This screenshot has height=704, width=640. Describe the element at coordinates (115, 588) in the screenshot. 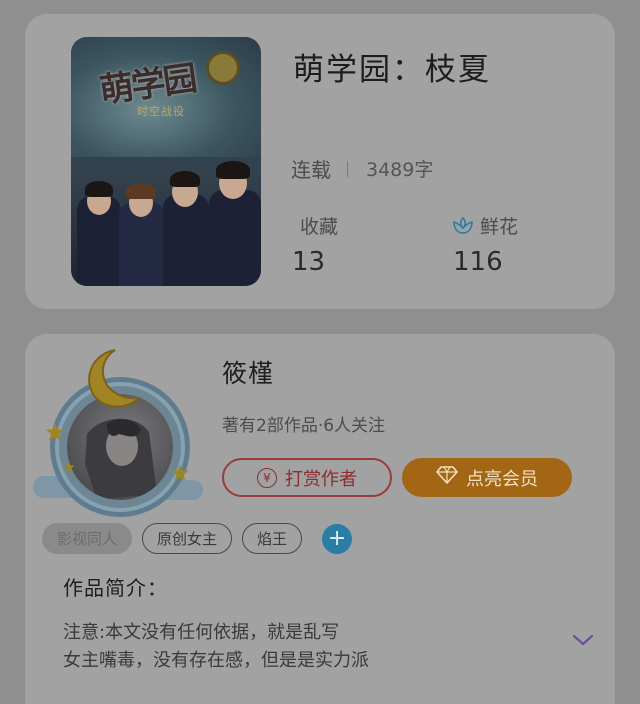

I see `synopsis-title: 作品简介：` at that location.